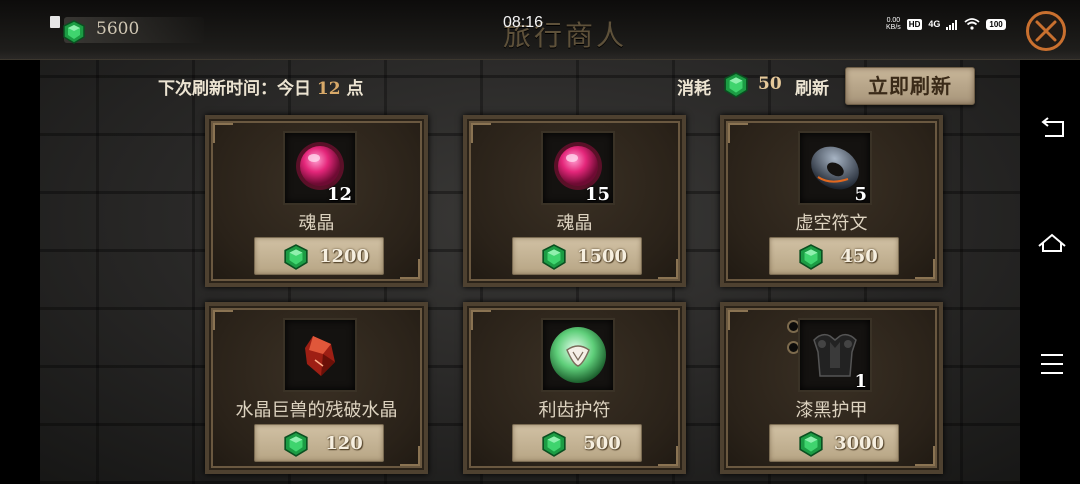  Describe the element at coordinates (812, 89) in the screenshot. I see `refresh-word: 刷新` at that location.